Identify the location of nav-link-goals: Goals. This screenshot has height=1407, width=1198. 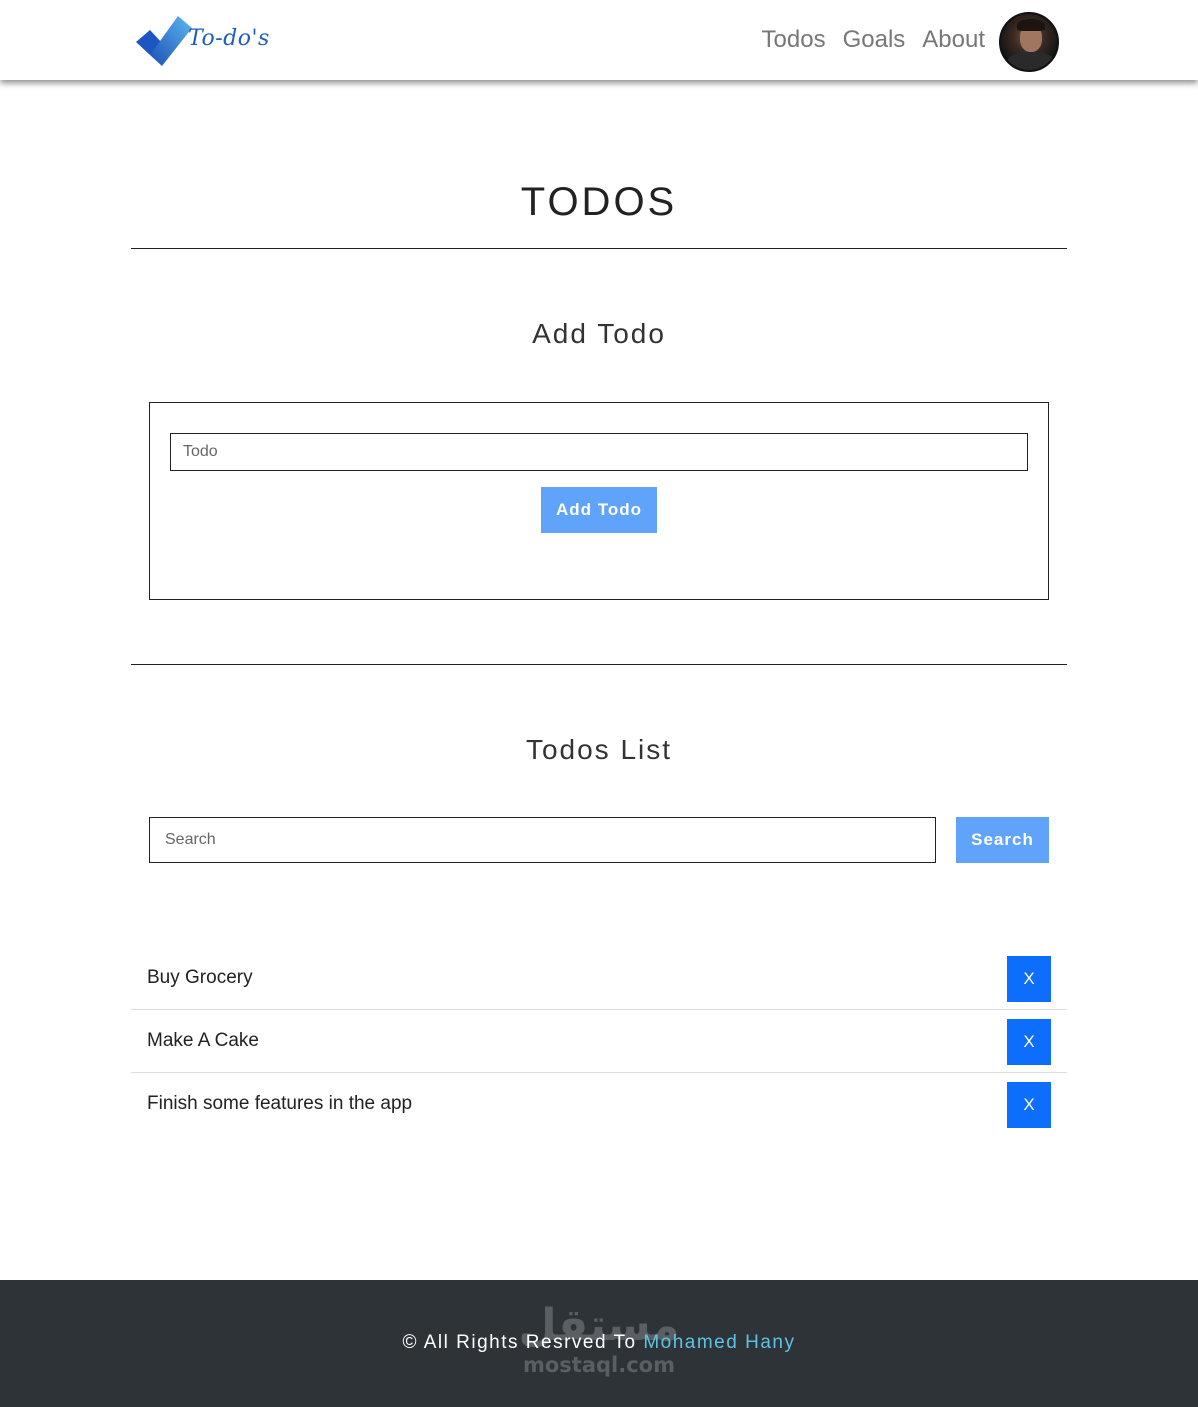
(874, 40).